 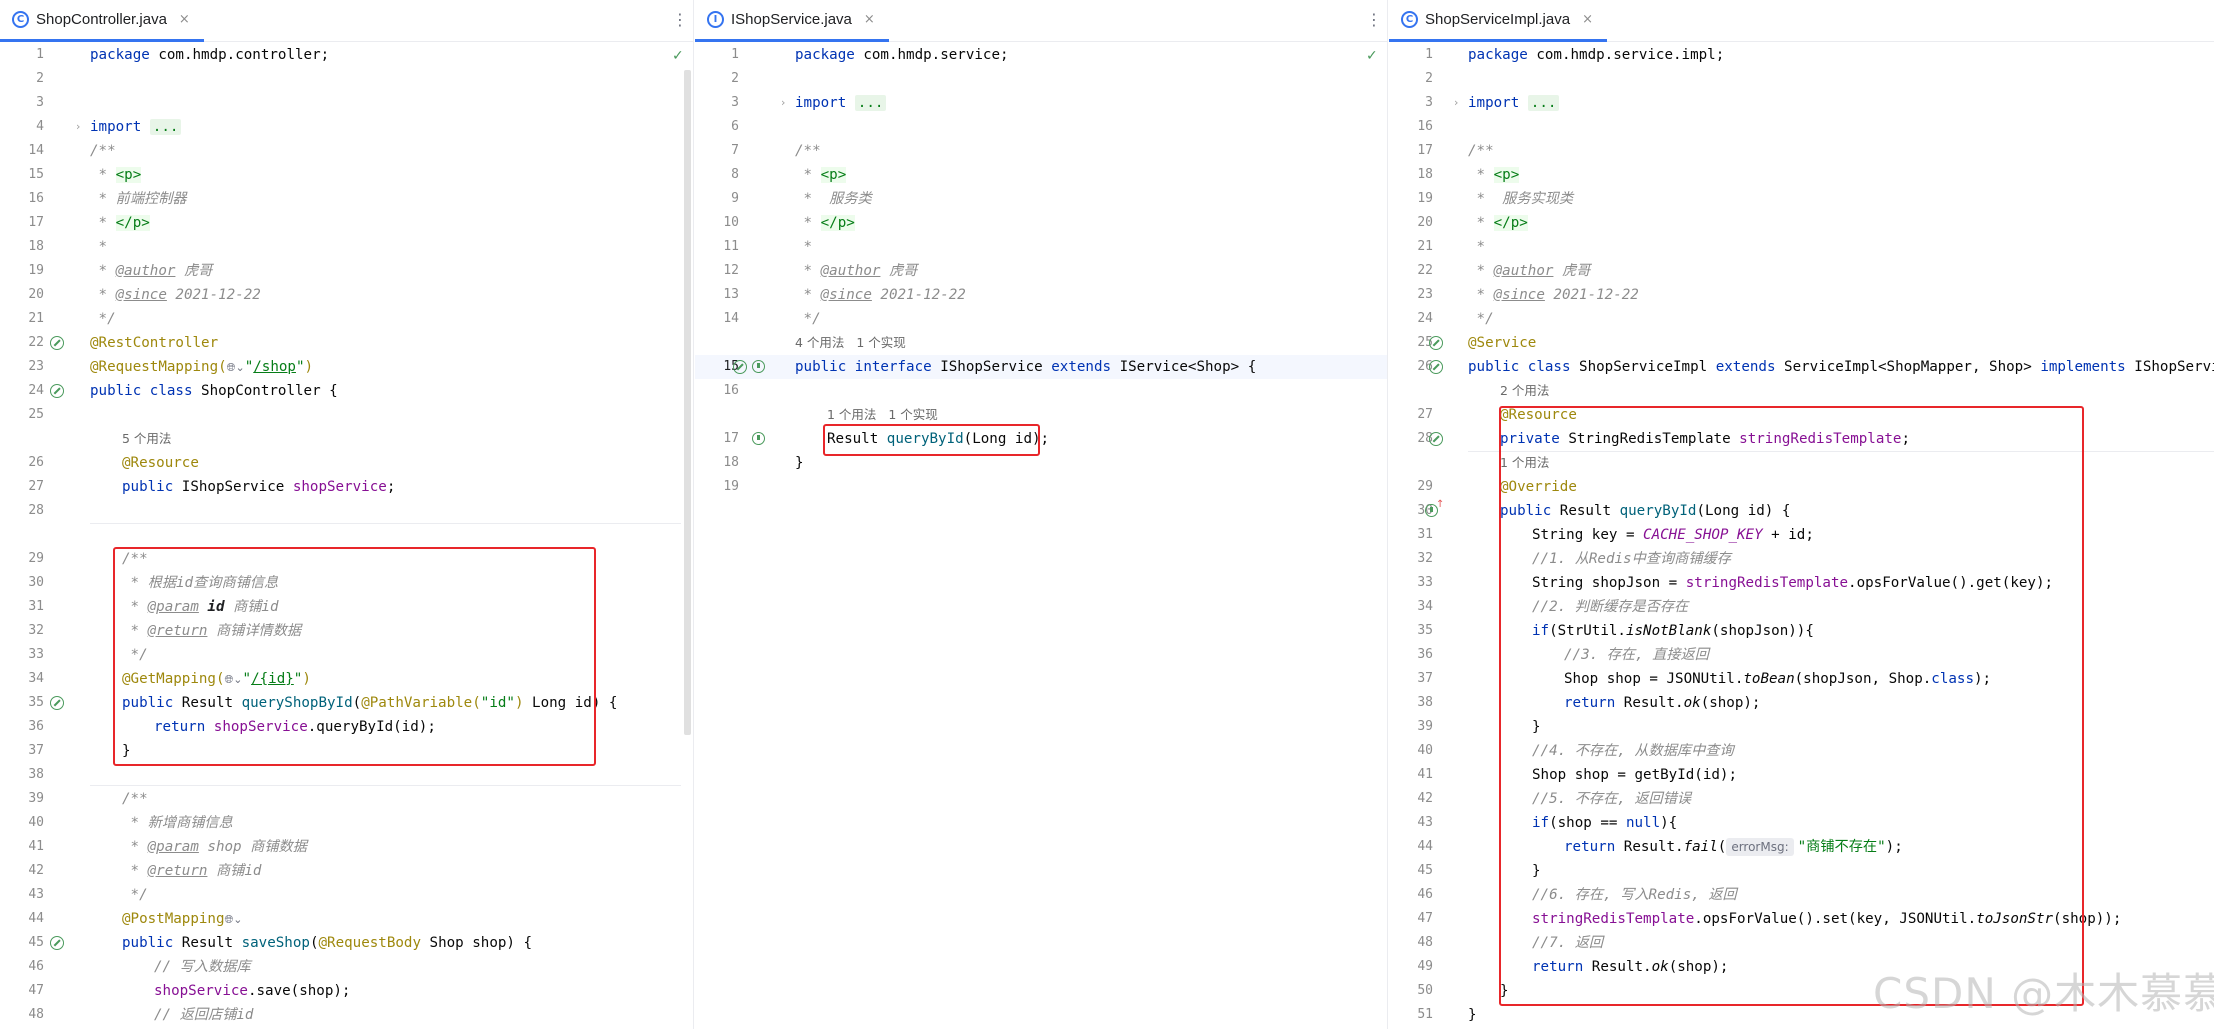 I want to click on code-line: 43 */, so click(x=346, y=895).